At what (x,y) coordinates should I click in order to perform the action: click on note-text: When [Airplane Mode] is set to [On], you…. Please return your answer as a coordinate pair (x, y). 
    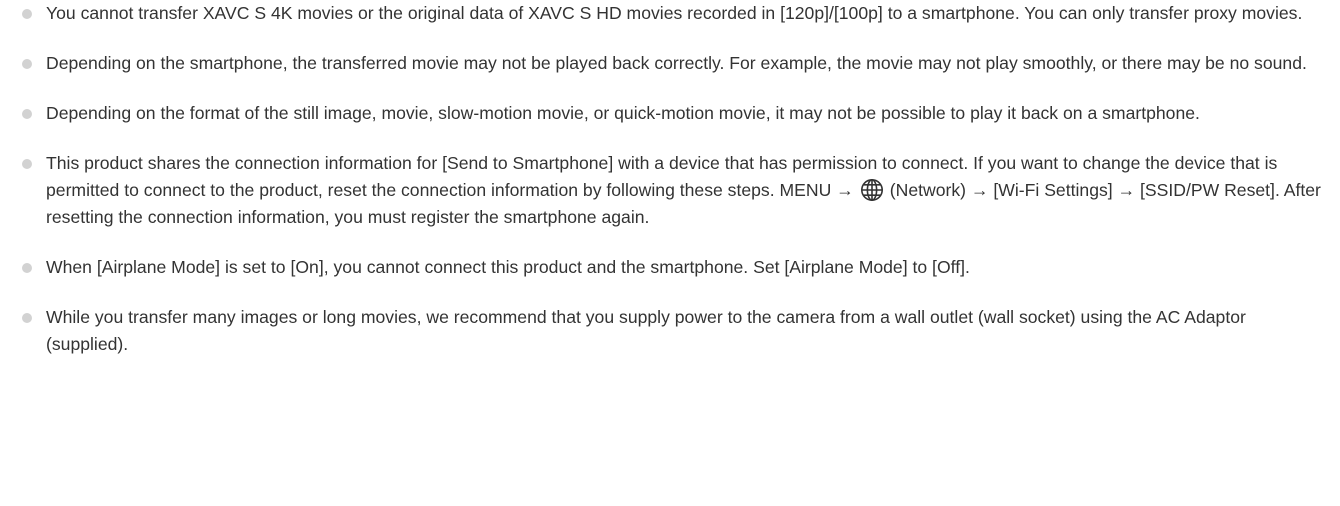
    Looking at the image, I should click on (508, 267).